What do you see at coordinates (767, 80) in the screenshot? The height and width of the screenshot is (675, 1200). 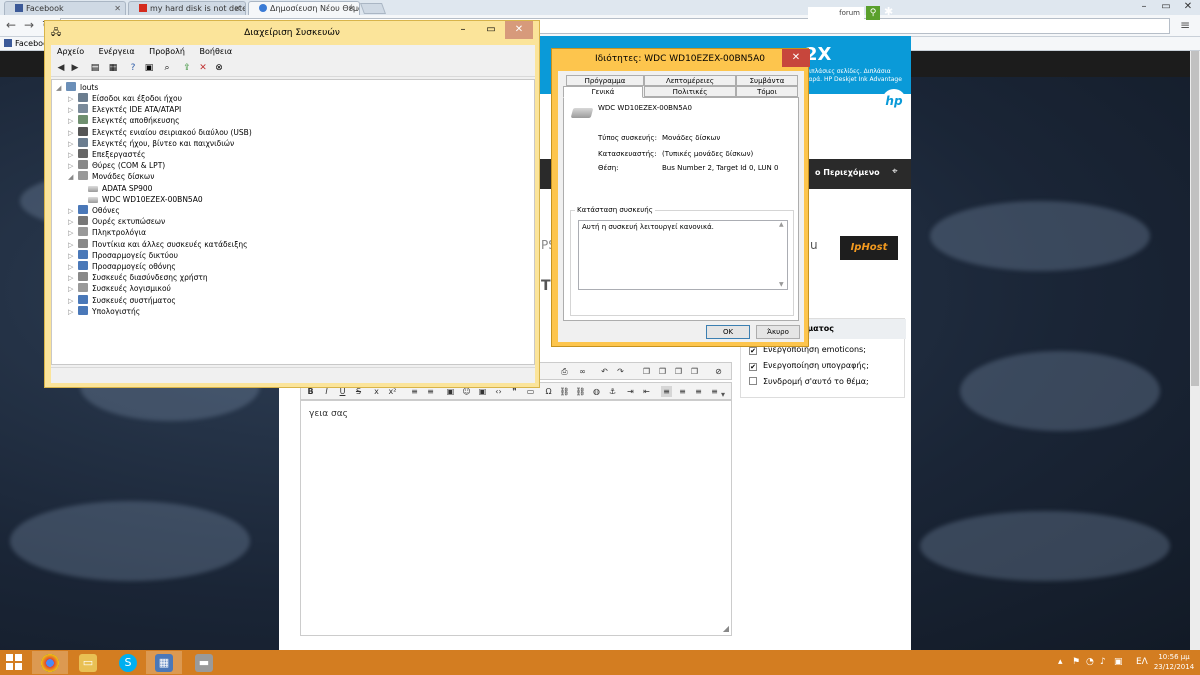 I see `tab-events: Συμβάντα` at bounding box center [767, 80].